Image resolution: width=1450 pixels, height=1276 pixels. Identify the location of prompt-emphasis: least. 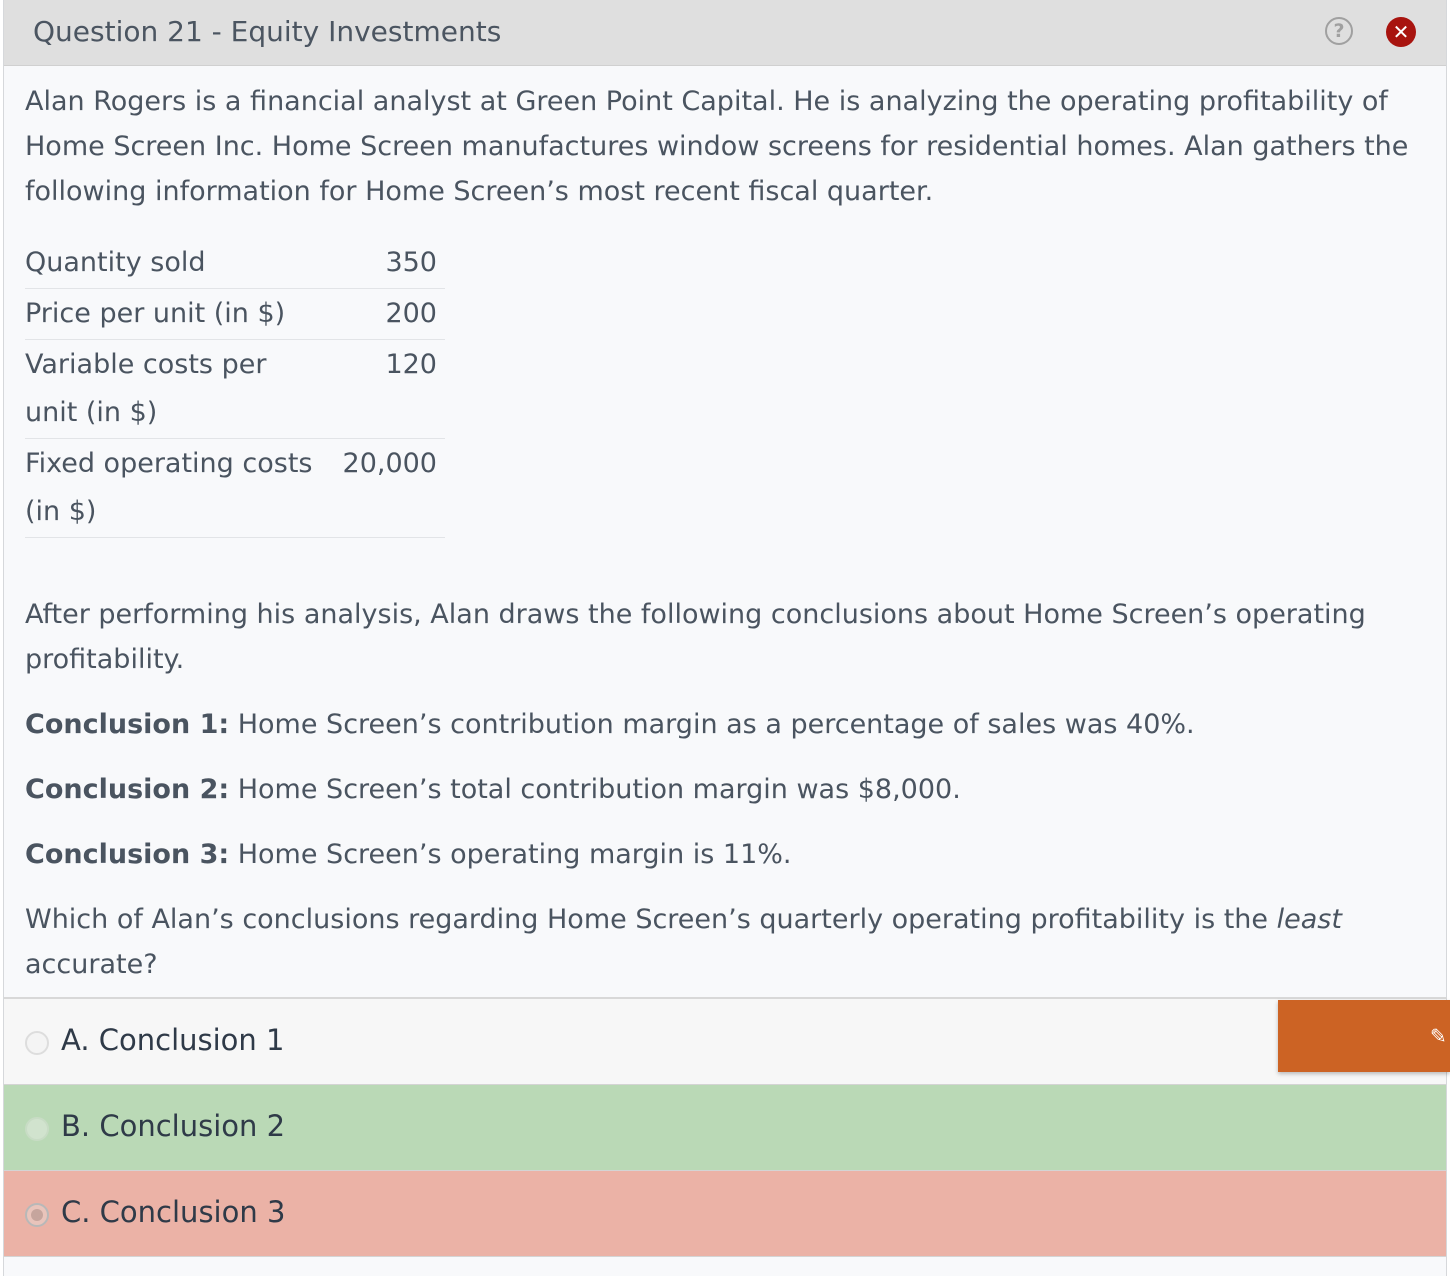
(1309, 919).